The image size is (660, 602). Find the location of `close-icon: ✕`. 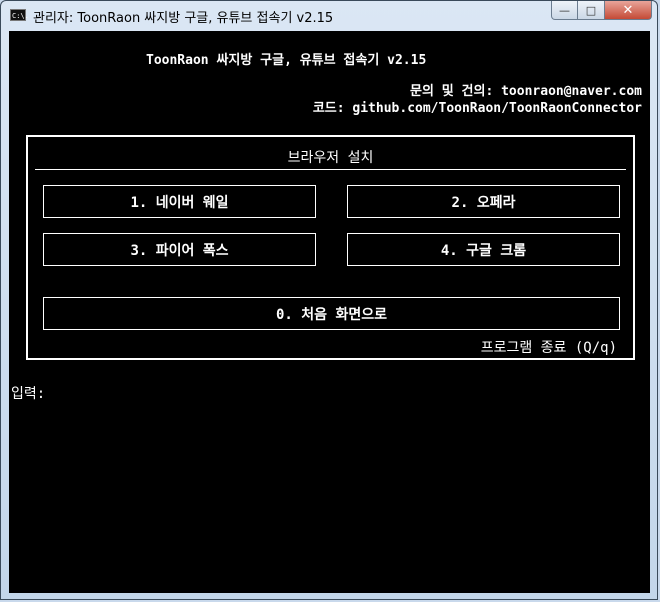

close-icon: ✕ is located at coordinates (628, 10).